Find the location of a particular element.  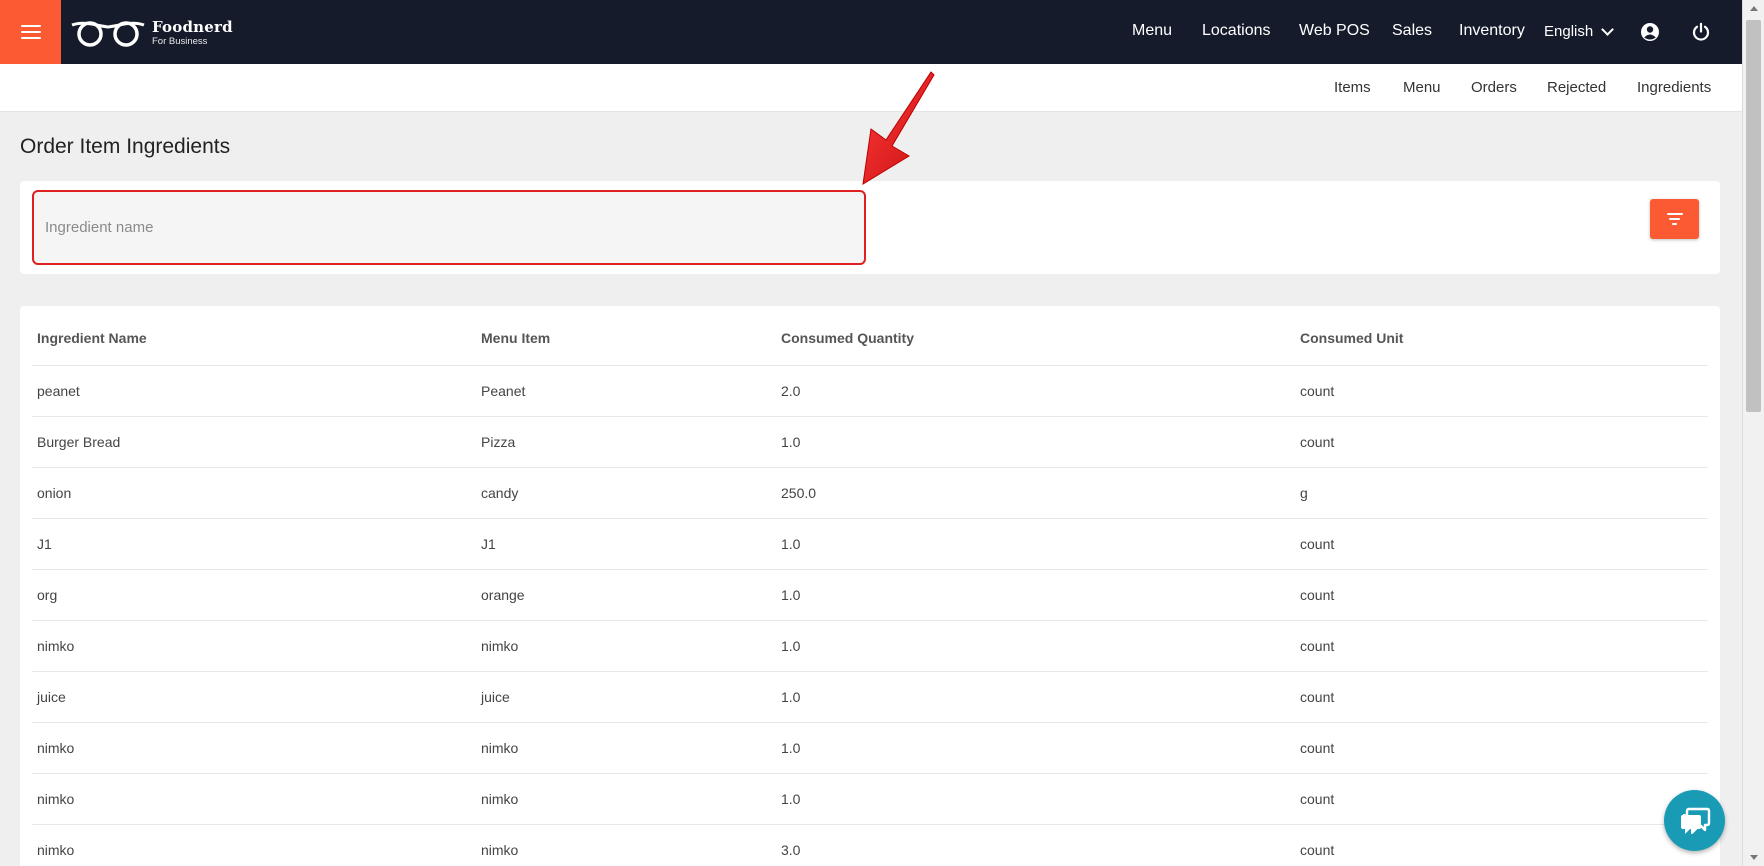

cell-ingredient-name: org is located at coordinates (254, 595).